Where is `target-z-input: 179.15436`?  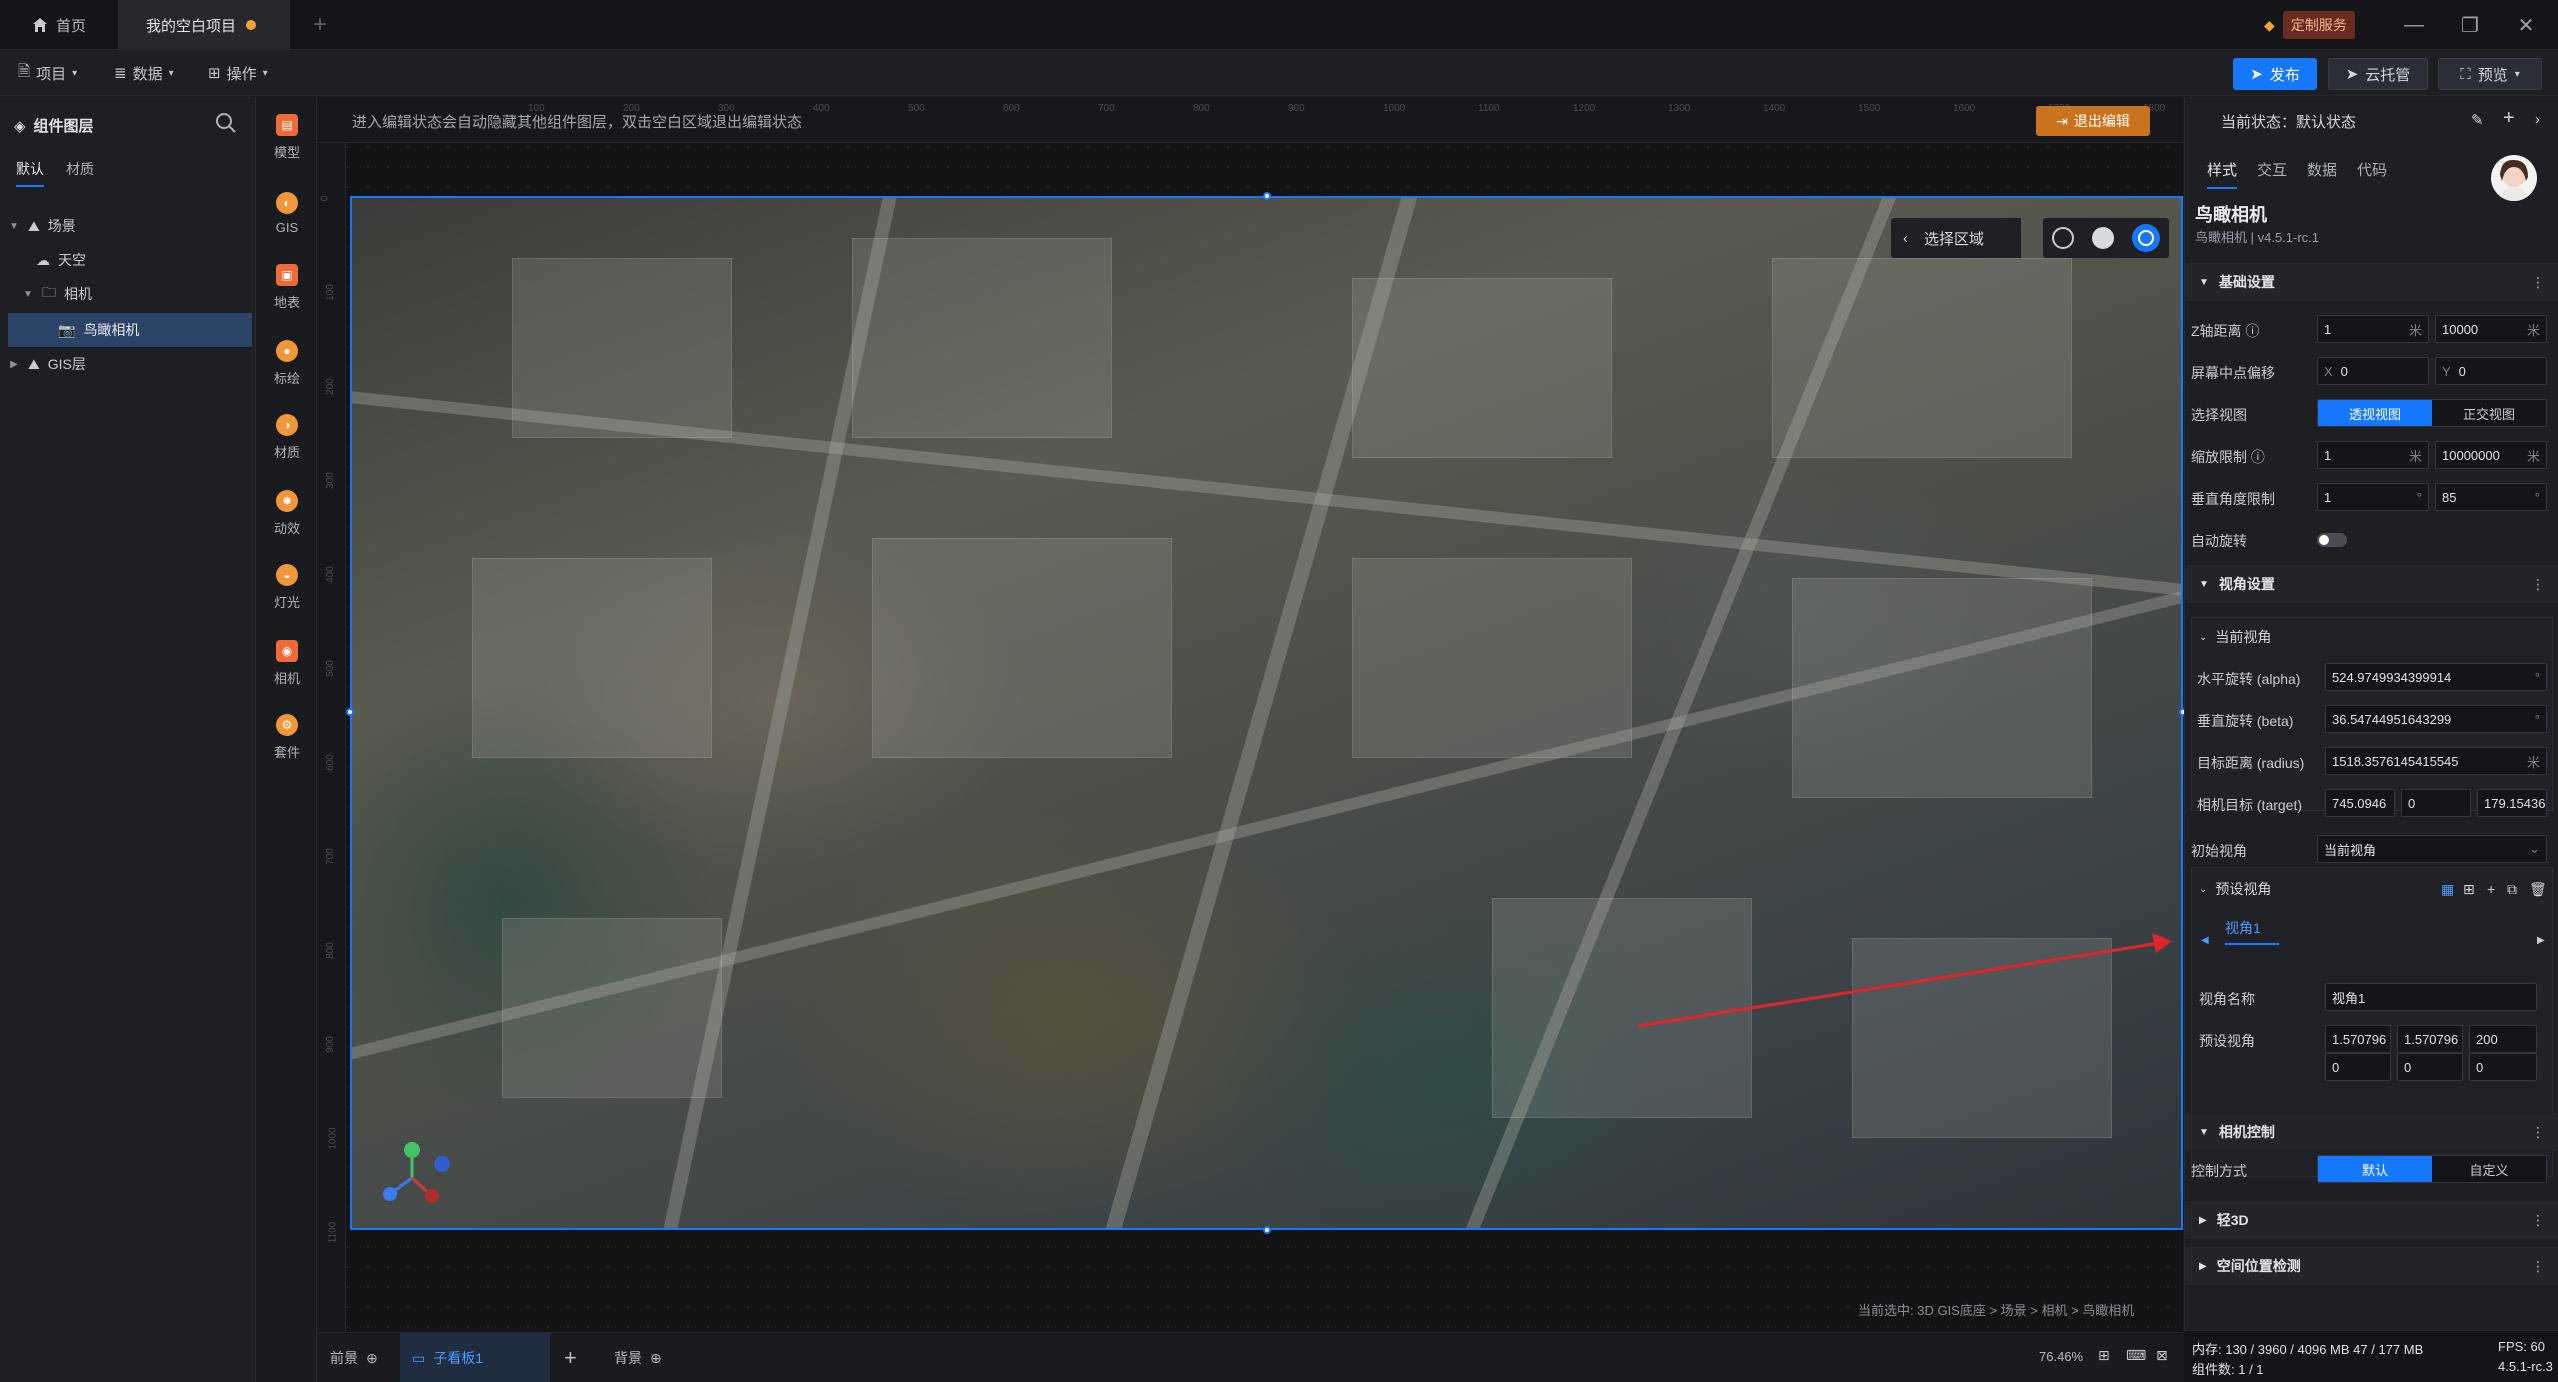
target-z-input: 179.15436 is located at coordinates (2512, 803).